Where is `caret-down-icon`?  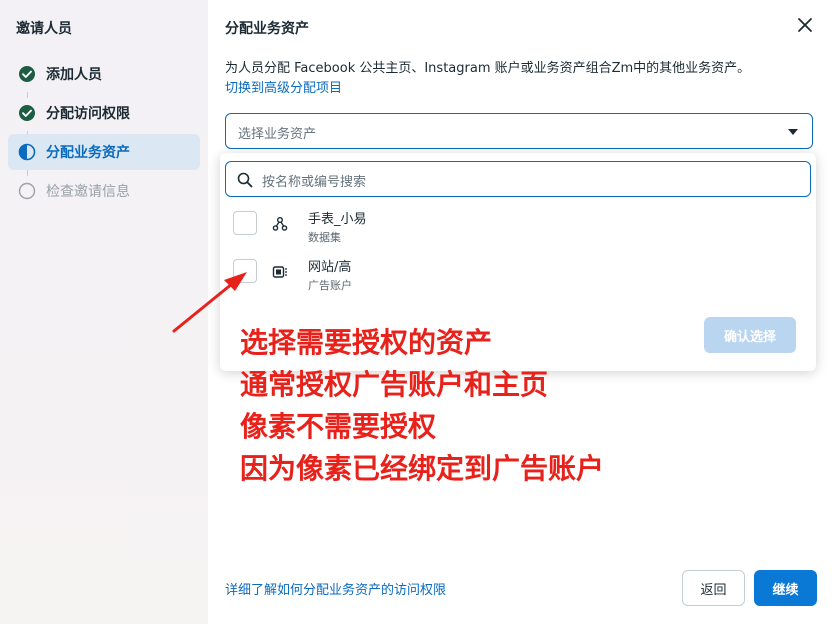 caret-down-icon is located at coordinates (793, 132).